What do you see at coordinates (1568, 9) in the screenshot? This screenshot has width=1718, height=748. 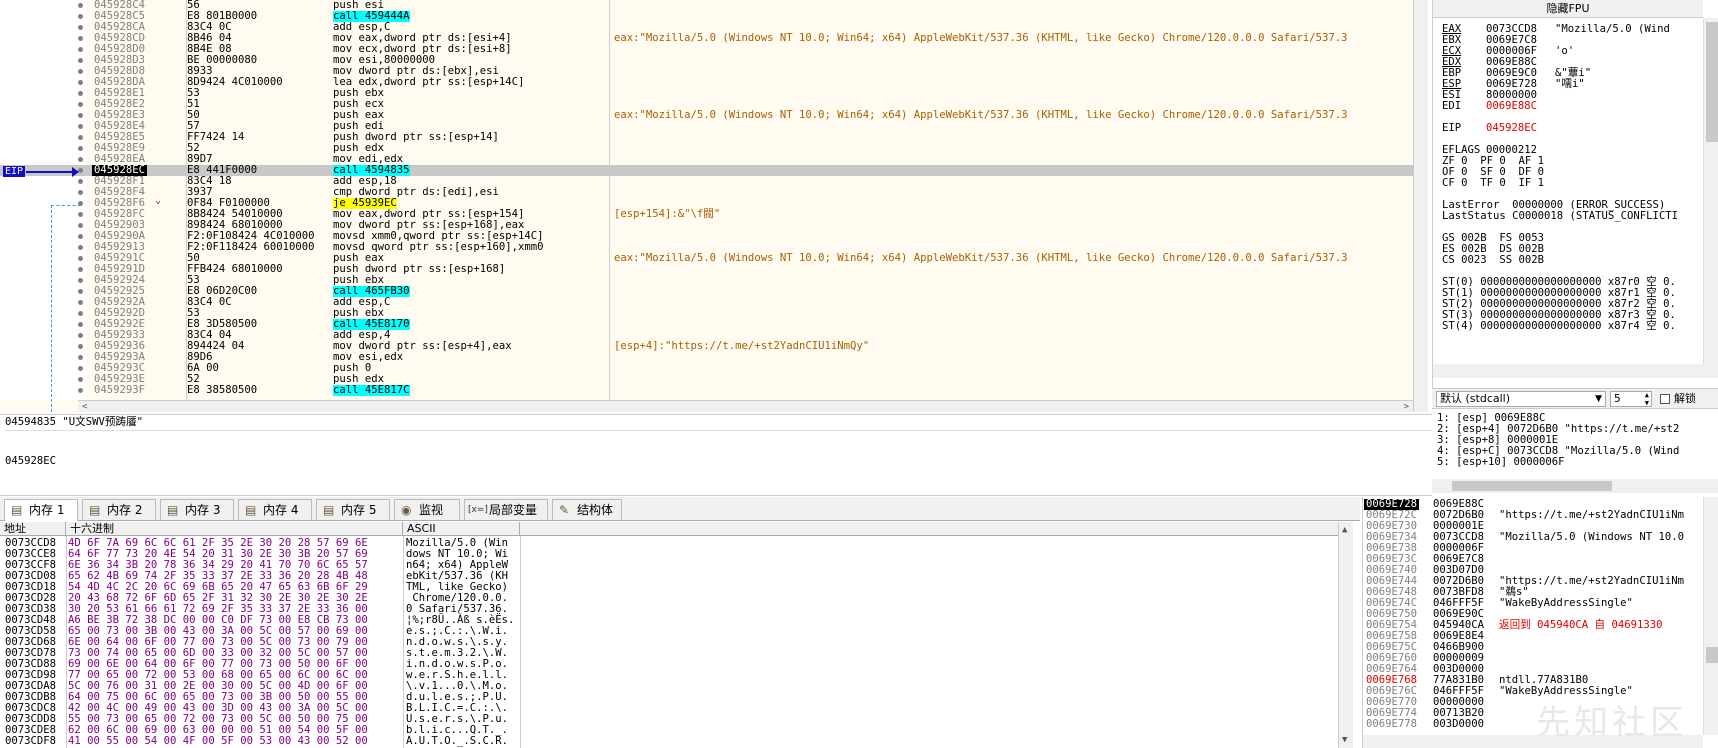 I see `hide-fpu-button: 隐藏FPU` at bounding box center [1568, 9].